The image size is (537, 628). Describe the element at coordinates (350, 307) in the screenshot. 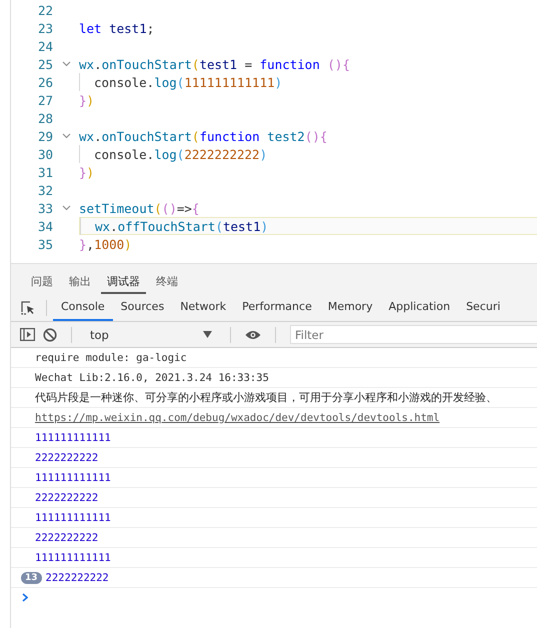

I see `devtools-tab: Memory` at that location.